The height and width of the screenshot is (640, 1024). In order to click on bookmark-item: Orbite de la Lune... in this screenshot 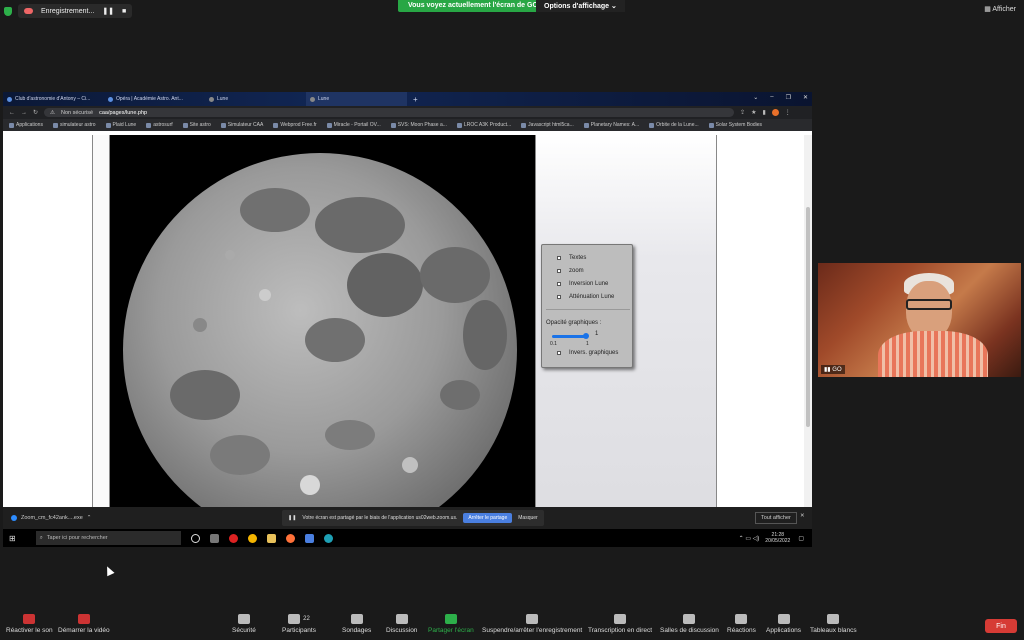, I will do `click(674, 125)`.